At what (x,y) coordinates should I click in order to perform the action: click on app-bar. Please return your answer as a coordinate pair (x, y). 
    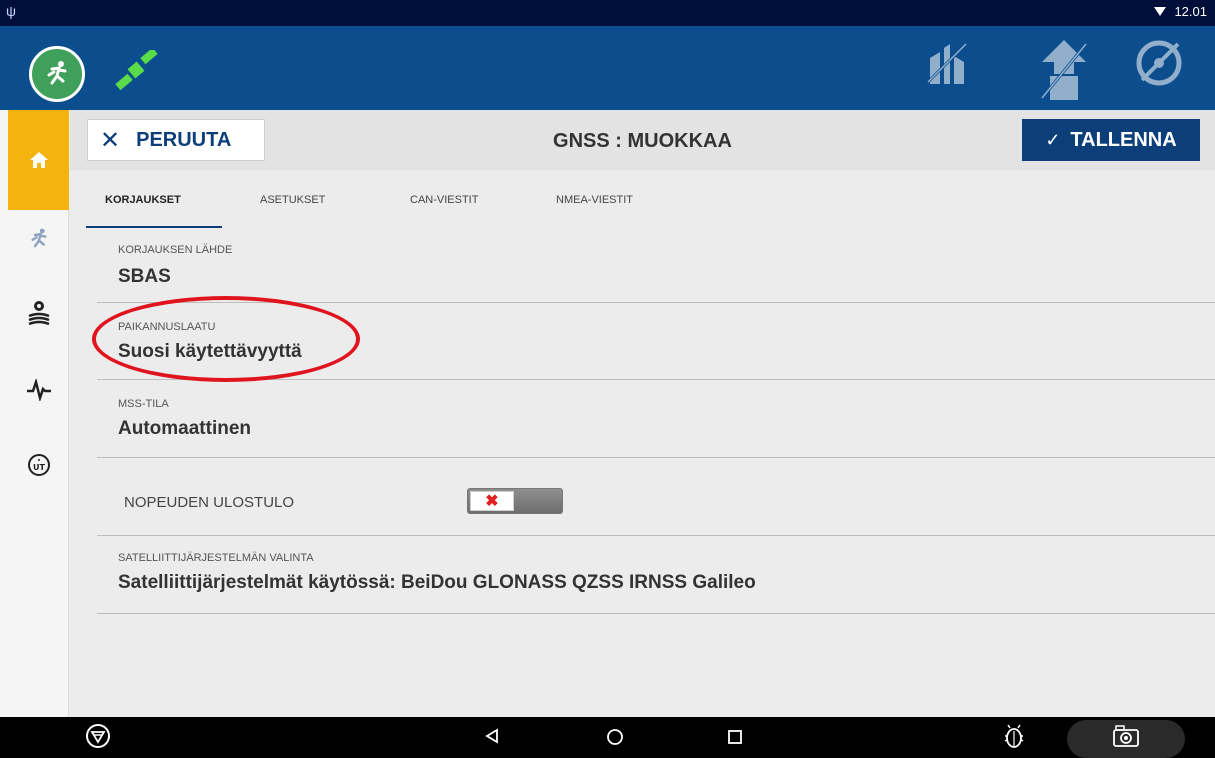
    Looking at the image, I should click on (607, 68).